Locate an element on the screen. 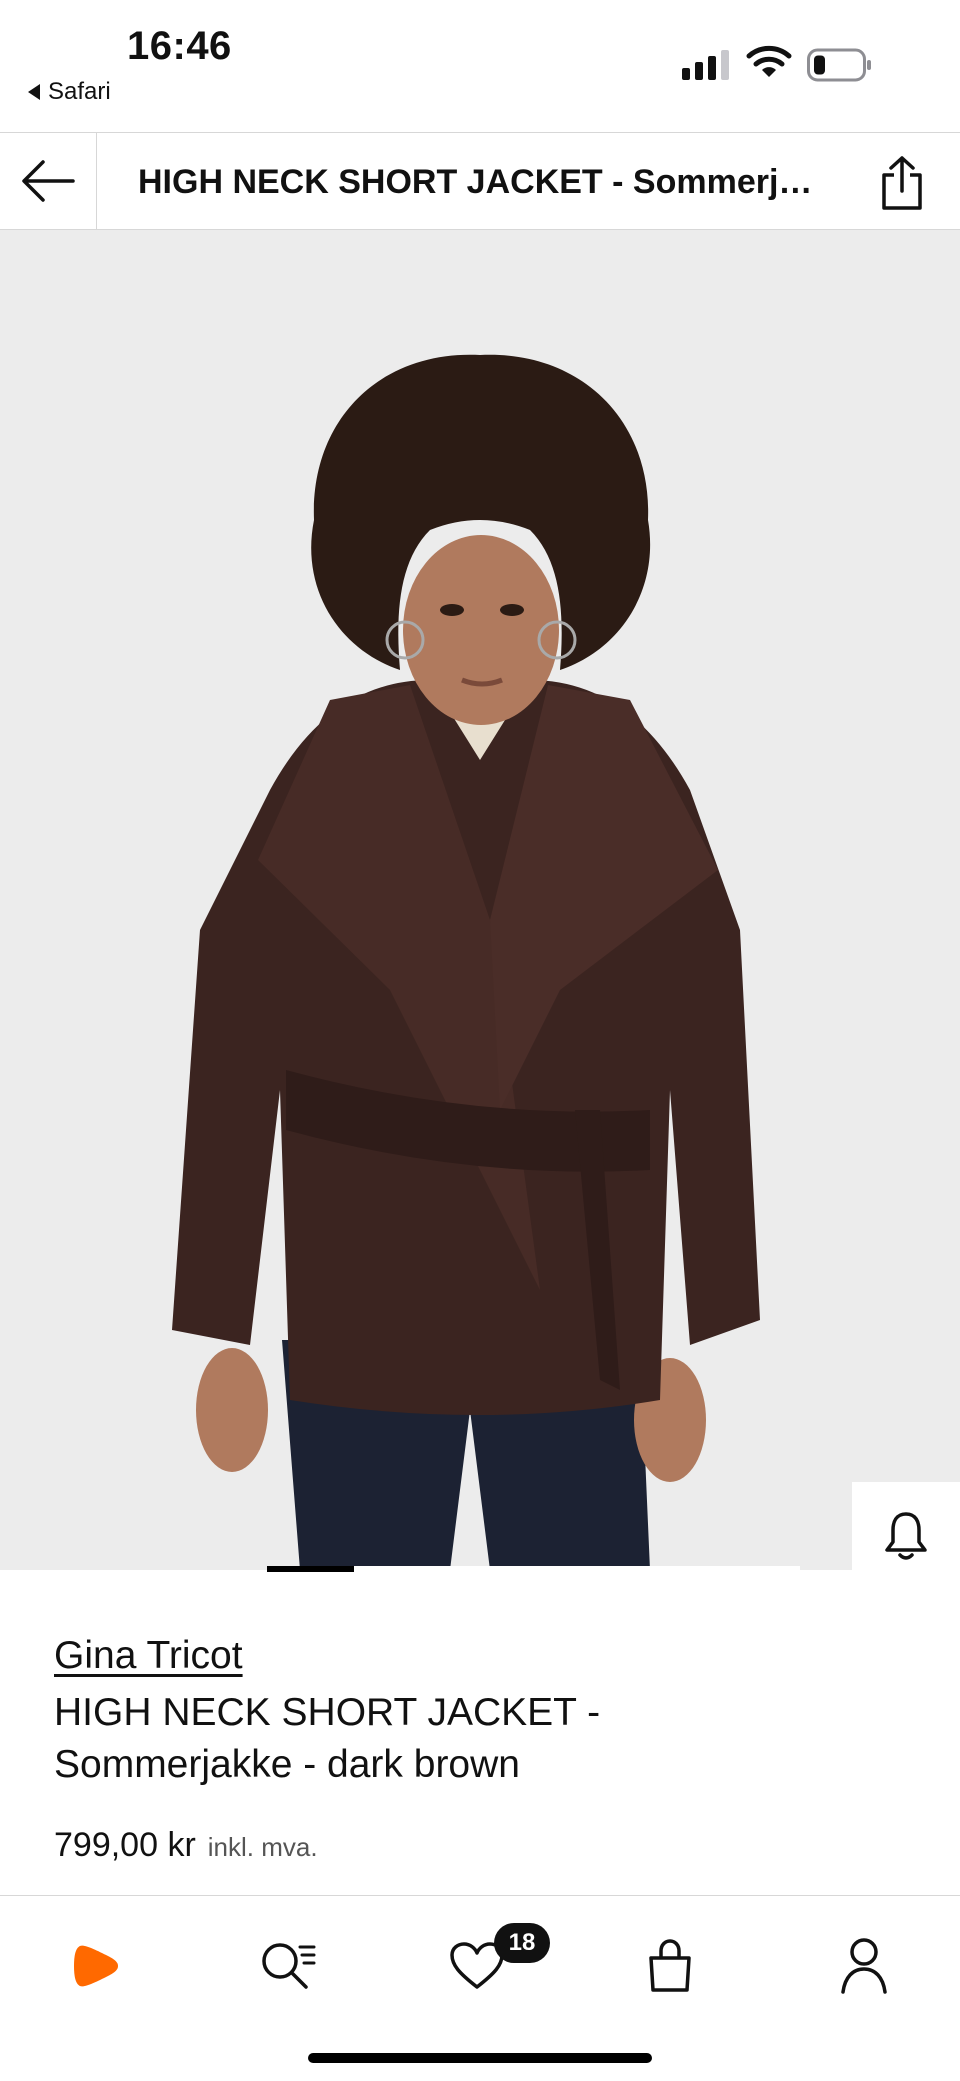 Image resolution: width=960 pixels, height=2081 pixels. search-icon is located at coordinates (289, 1966).